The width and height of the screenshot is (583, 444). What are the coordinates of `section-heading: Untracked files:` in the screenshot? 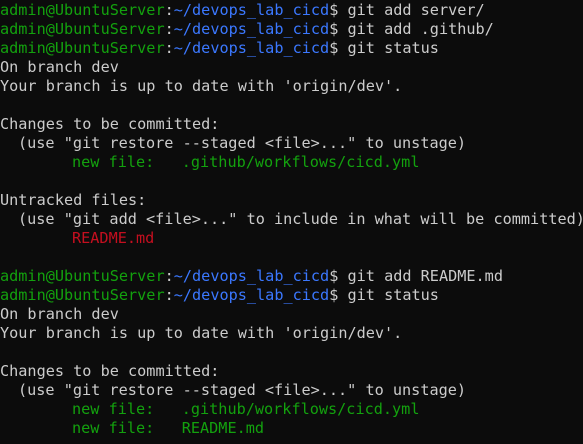 It's located at (73, 200).